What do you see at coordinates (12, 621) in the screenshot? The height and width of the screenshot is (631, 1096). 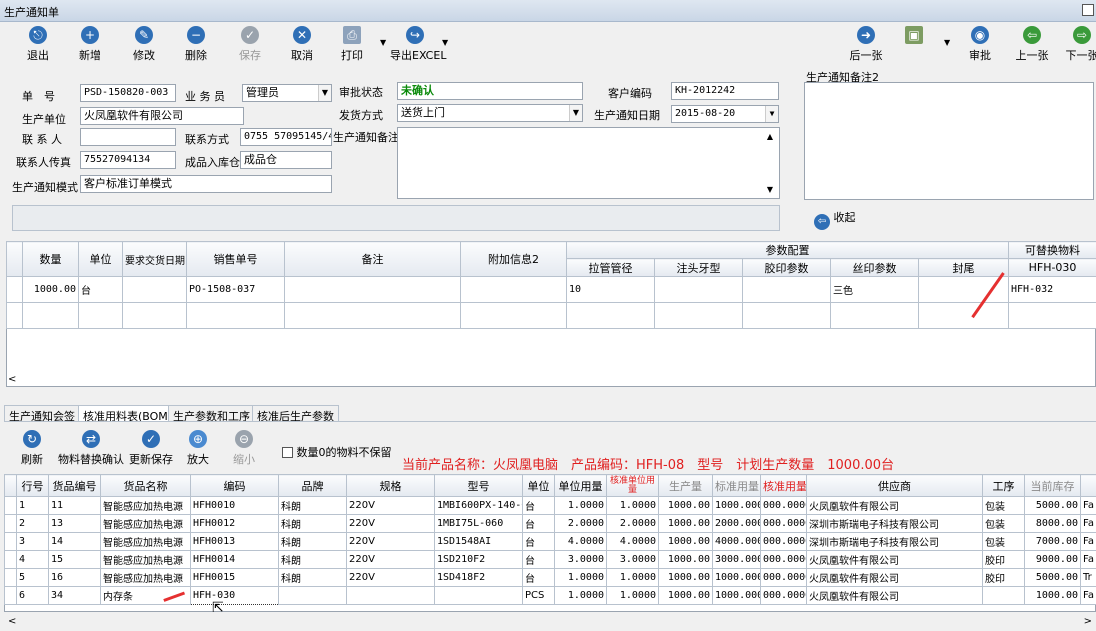 I see `scroll-left-icon: <` at bounding box center [12, 621].